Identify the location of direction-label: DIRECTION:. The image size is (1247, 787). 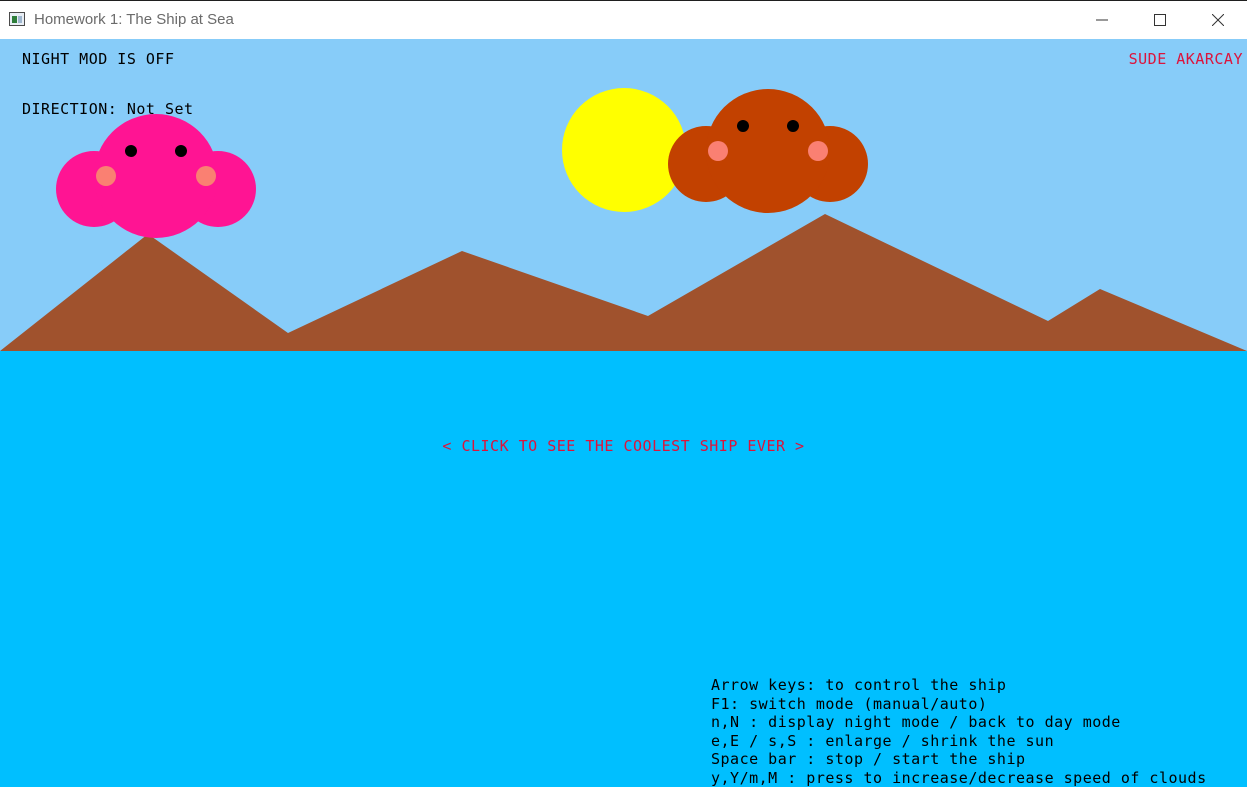
(70, 109).